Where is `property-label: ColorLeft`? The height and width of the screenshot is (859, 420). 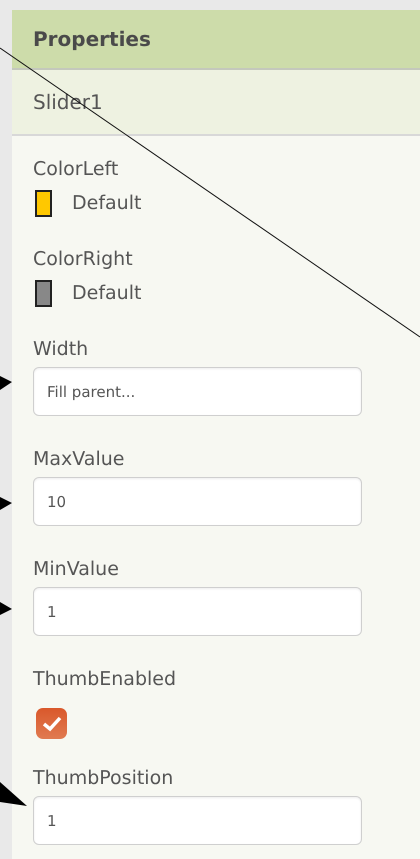
property-label: ColorLeft is located at coordinates (75, 169).